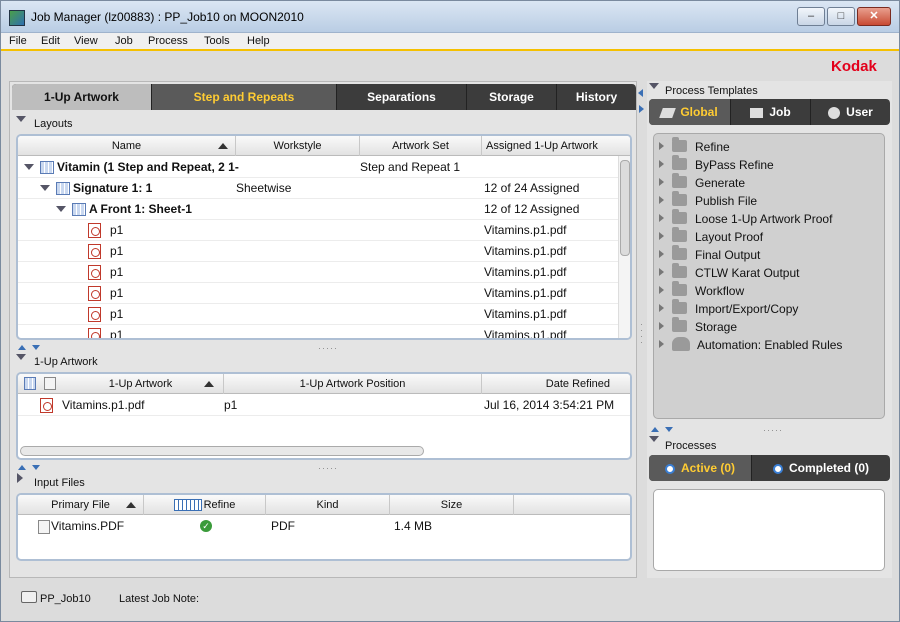 The height and width of the screenshot is (622, 900). I want to click on tab-storage: Storage, so click(512, 97).